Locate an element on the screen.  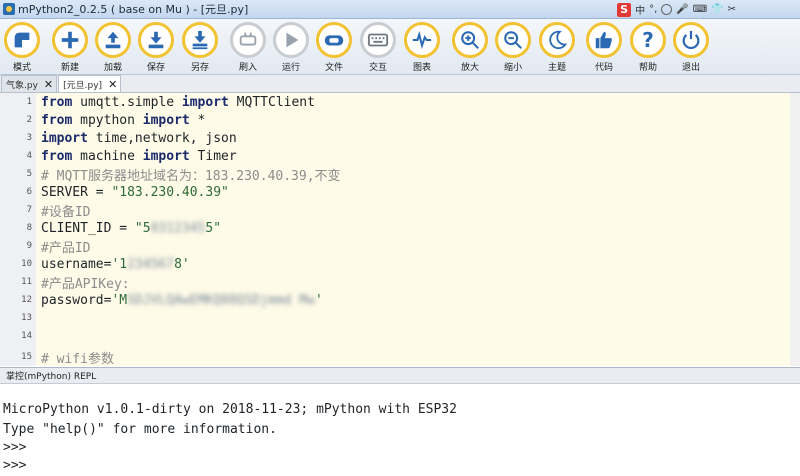
code-text: from mpython import * is located at coordinates (123, 120).